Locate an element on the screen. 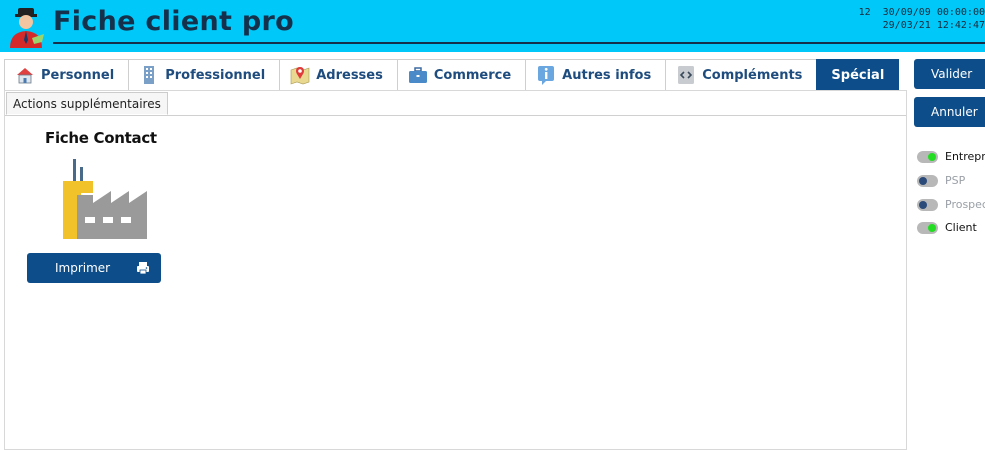 This screenshot has width=985, height=450. printer-icon is located at coordinates (143, 268).